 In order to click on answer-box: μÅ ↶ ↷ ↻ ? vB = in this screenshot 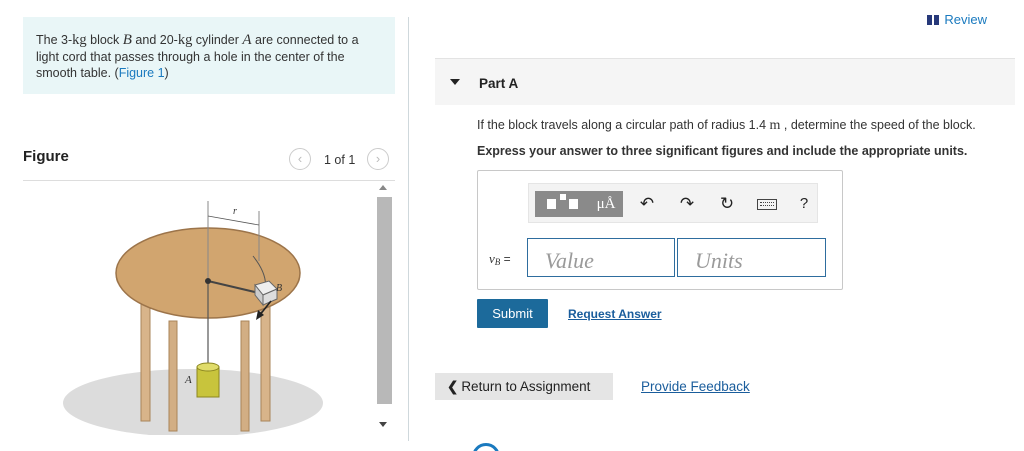, I will do `click(660, 230)`.